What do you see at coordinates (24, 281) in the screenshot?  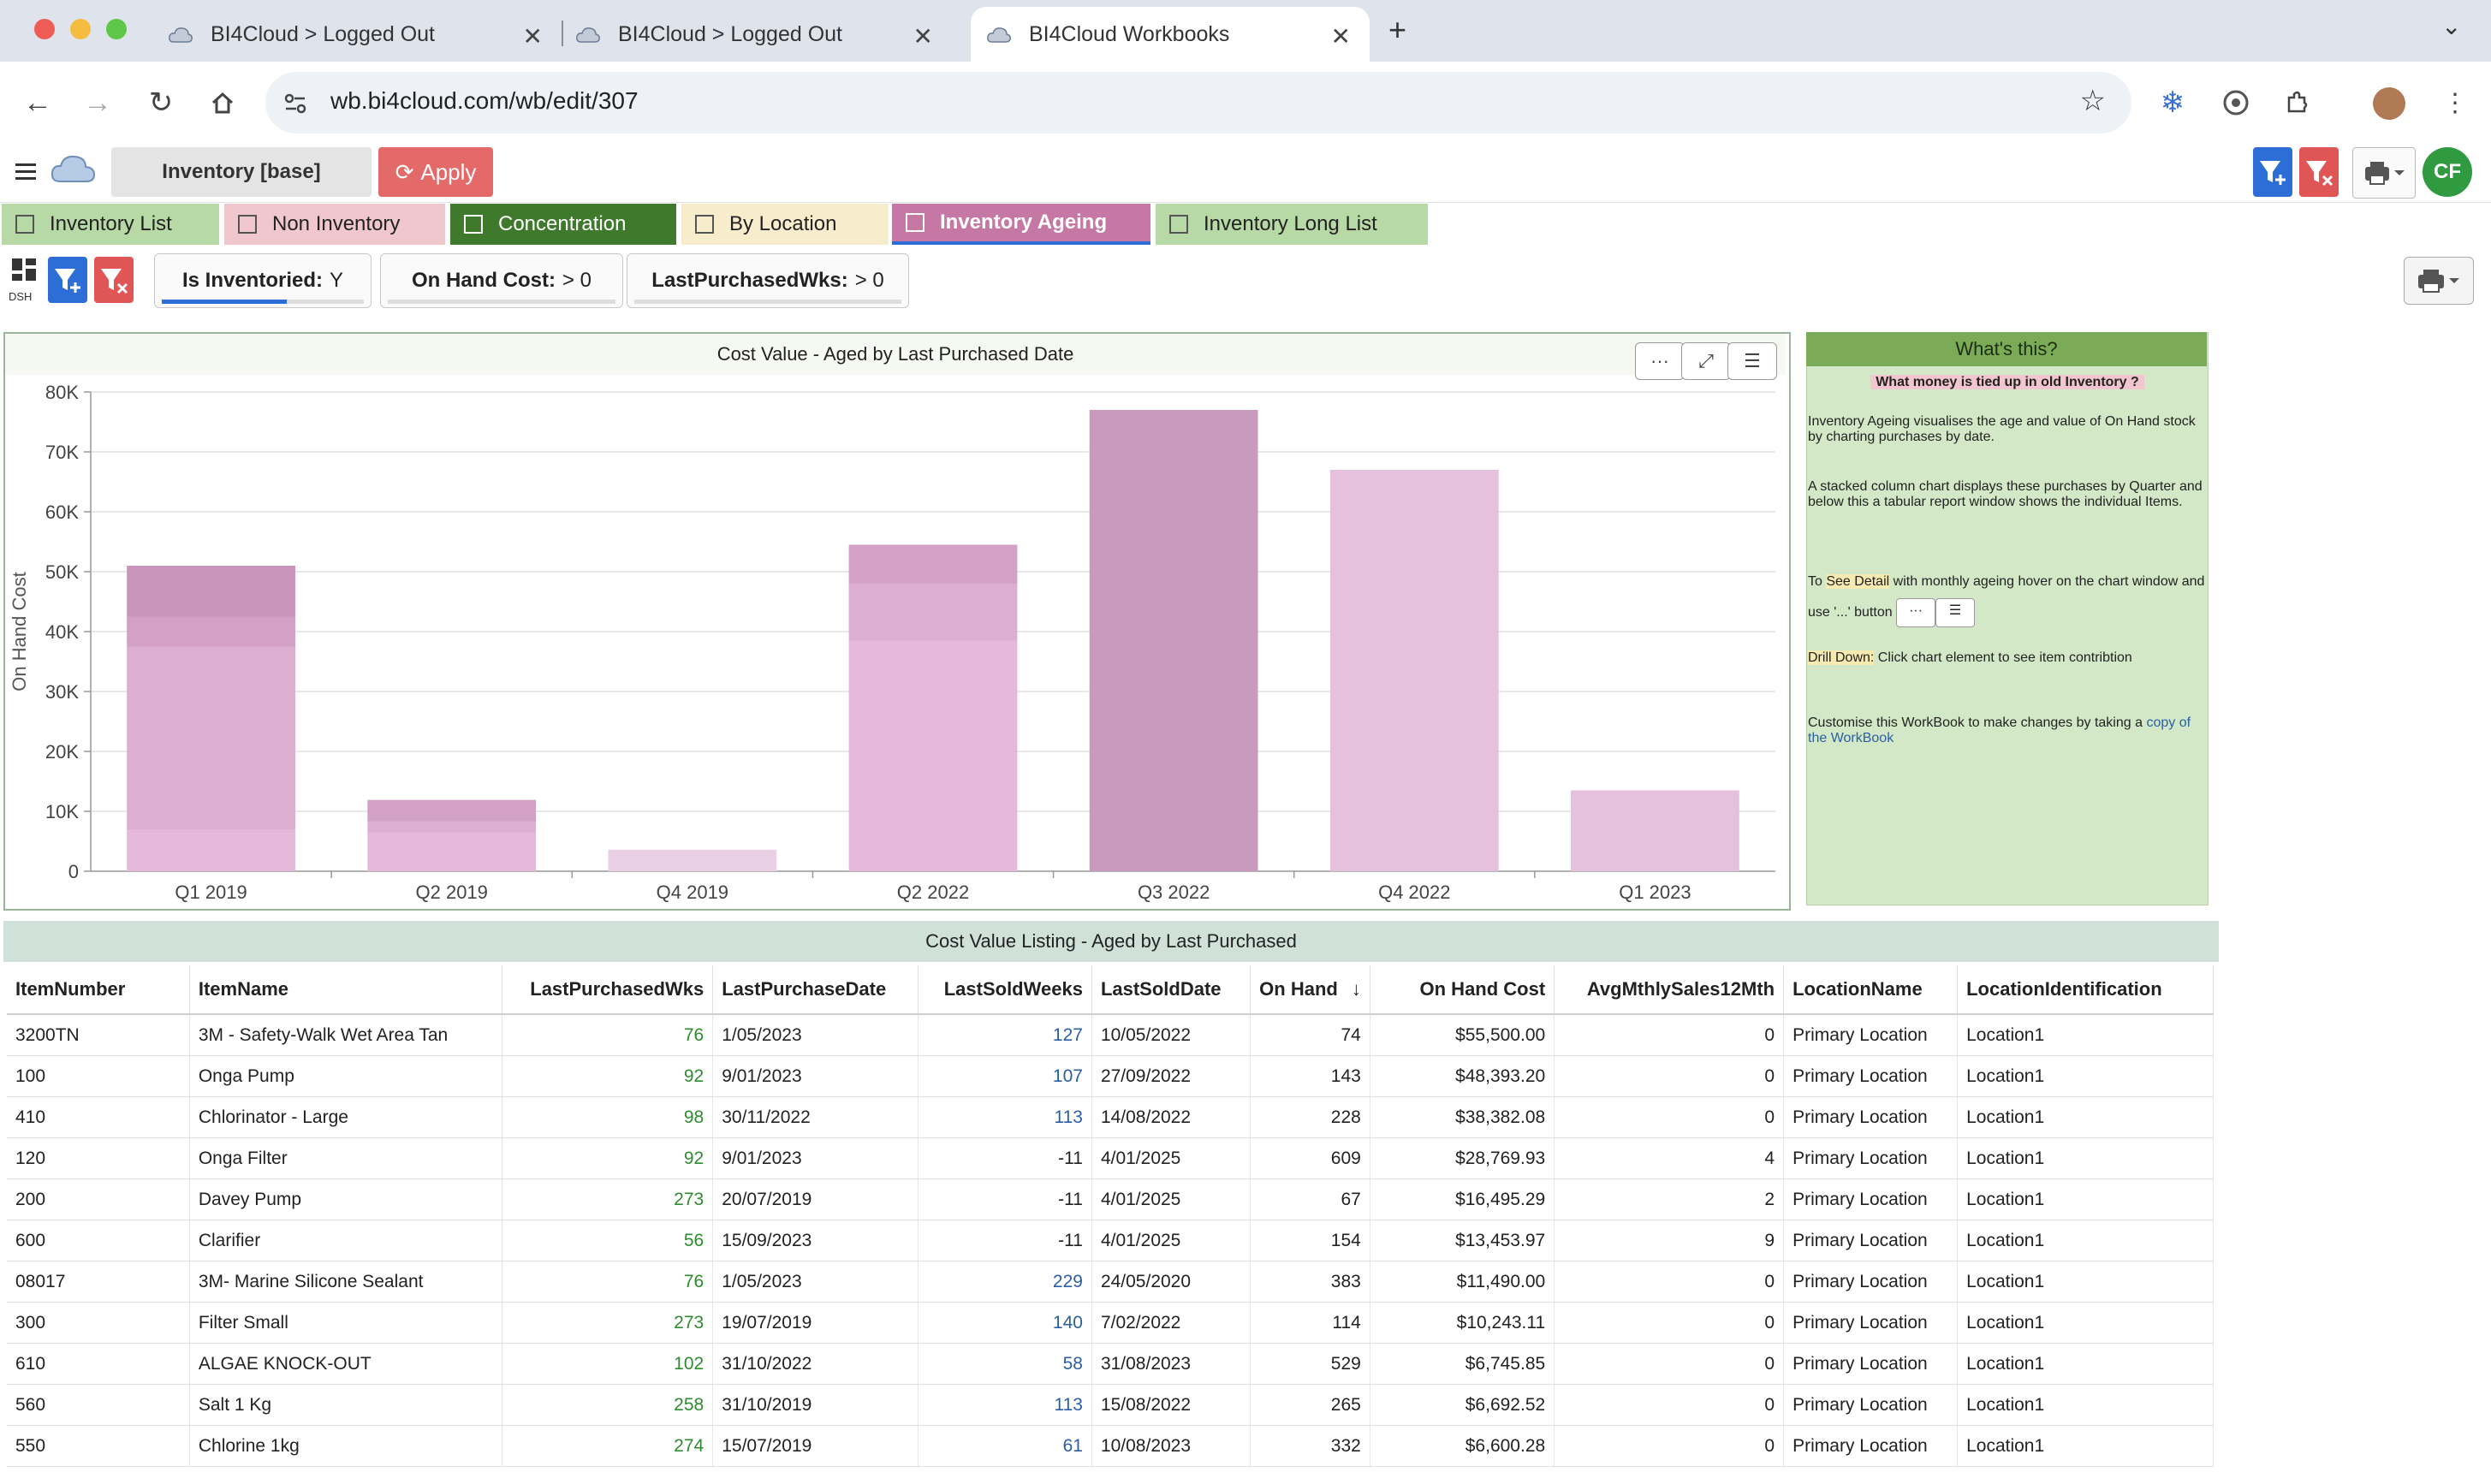 I see `dashboard-button: DSH` at bounding box center [24, 281].